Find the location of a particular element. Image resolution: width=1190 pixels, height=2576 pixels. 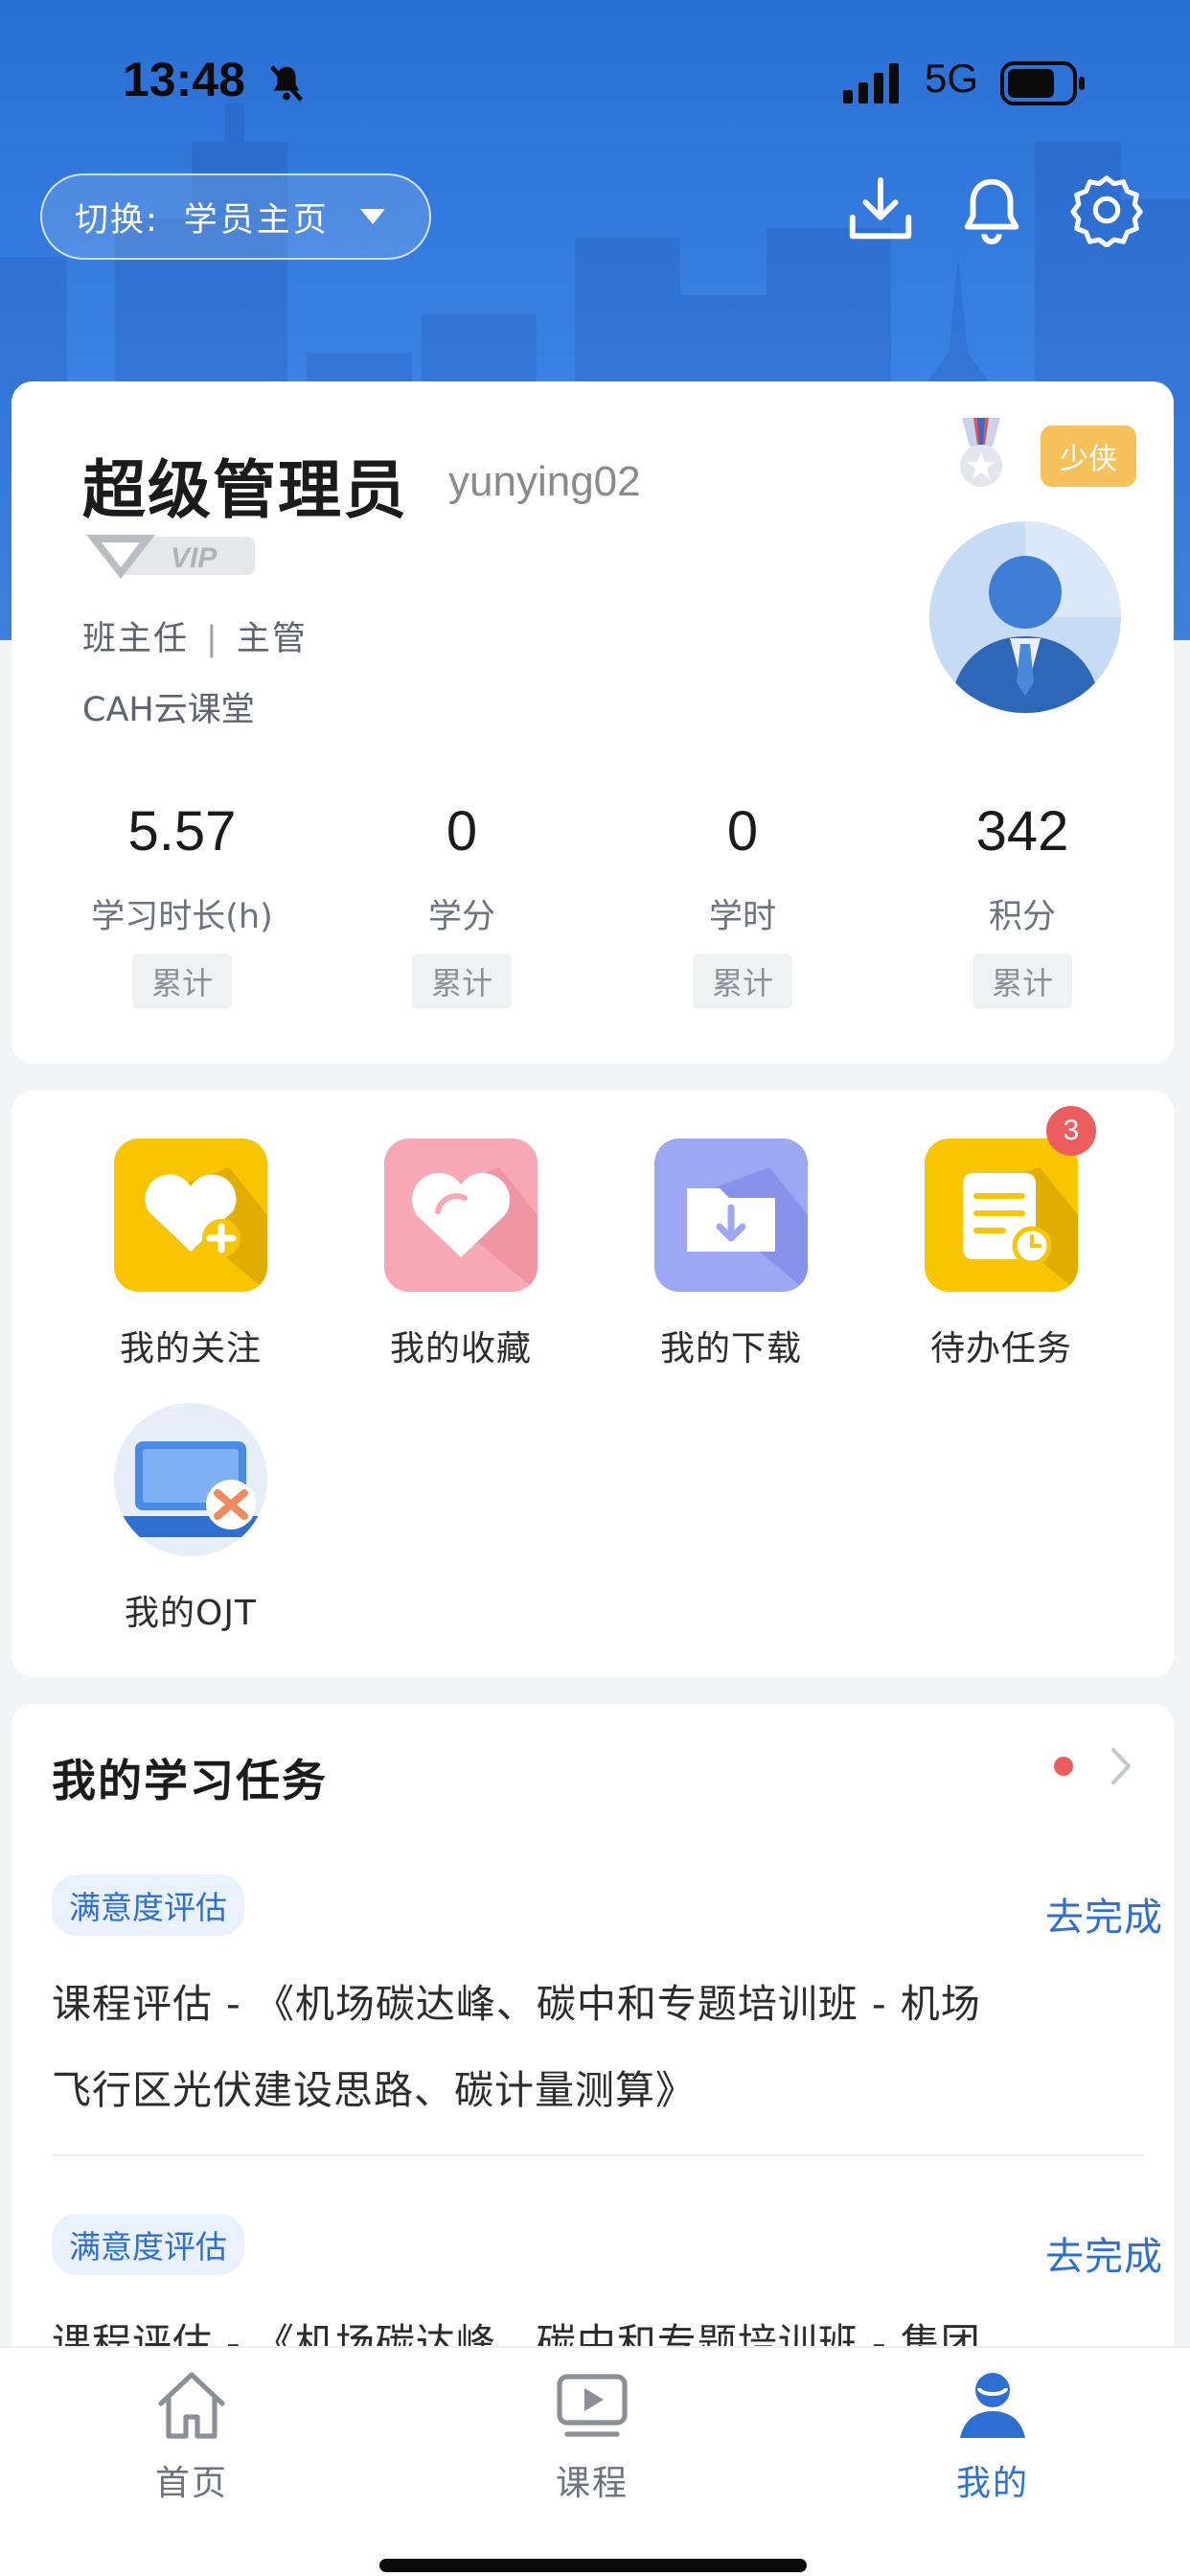

role-supervisor: 主管 is located at coordinates (272, 639).